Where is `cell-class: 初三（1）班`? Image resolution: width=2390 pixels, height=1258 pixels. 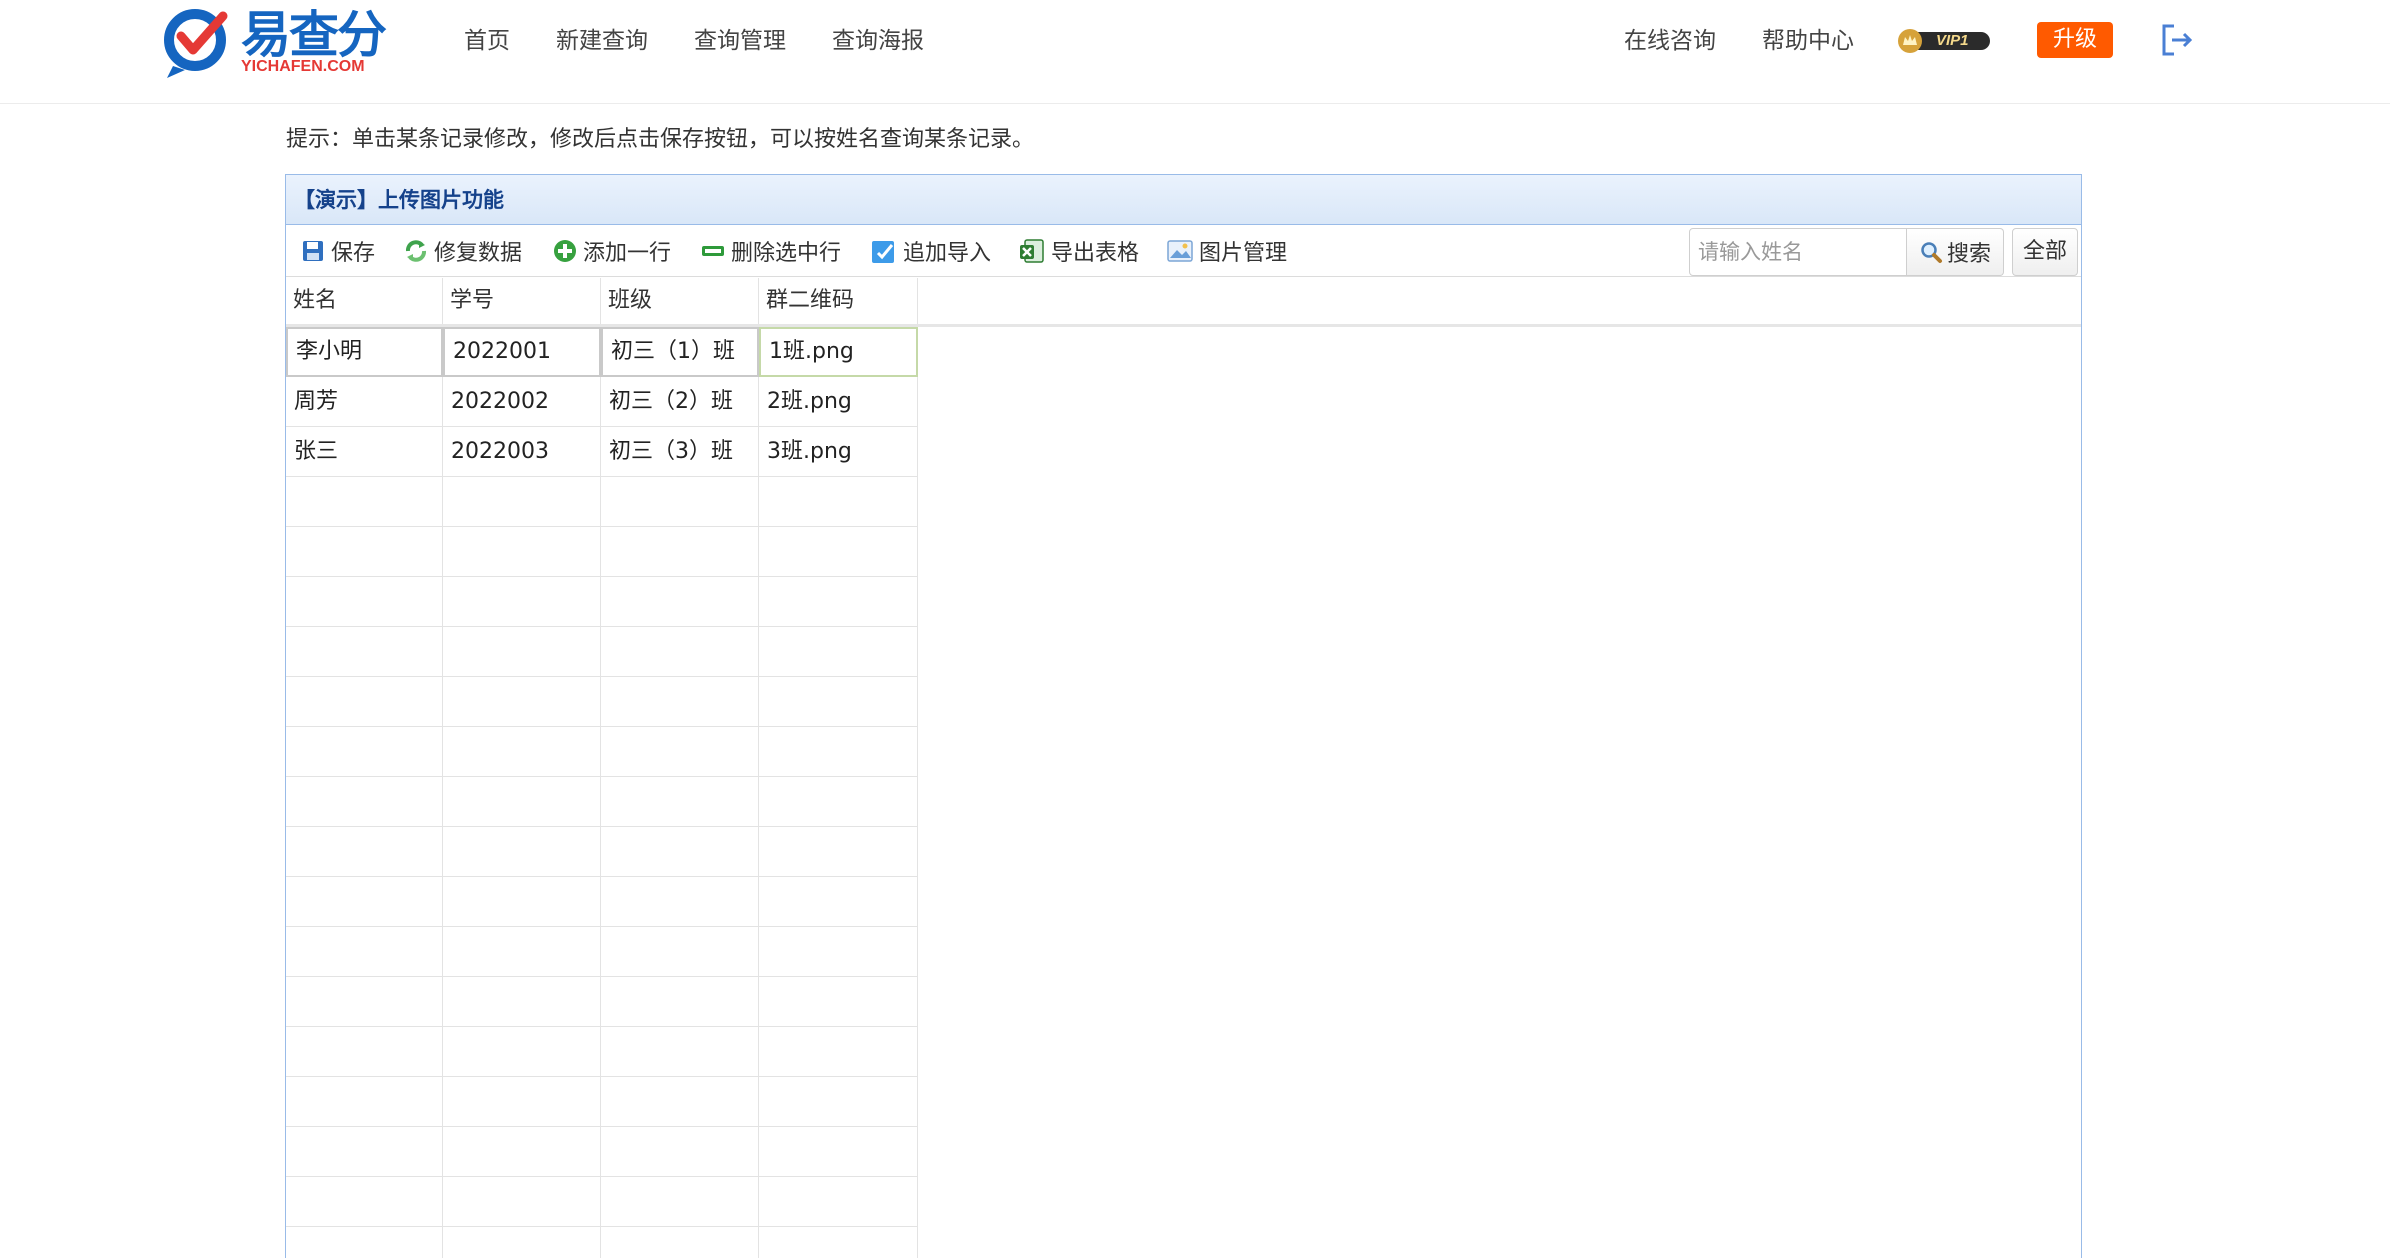
cell-class: 初三（1）班 is located at coordinates (680, 352).